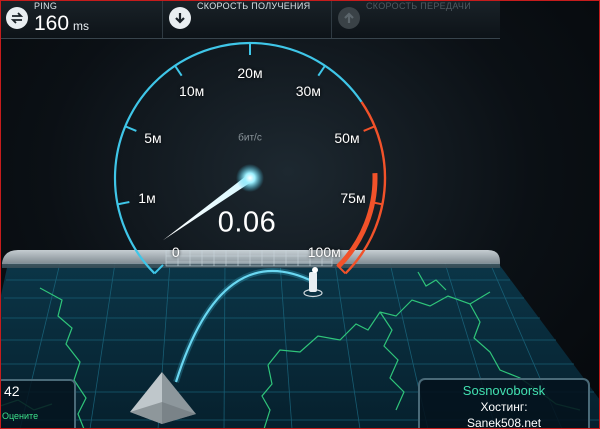 The image size is (600, 429). I want to click on download-section: СКОРОСТЬ ПОЛУЧЕНИЯ, so click(247, 19).